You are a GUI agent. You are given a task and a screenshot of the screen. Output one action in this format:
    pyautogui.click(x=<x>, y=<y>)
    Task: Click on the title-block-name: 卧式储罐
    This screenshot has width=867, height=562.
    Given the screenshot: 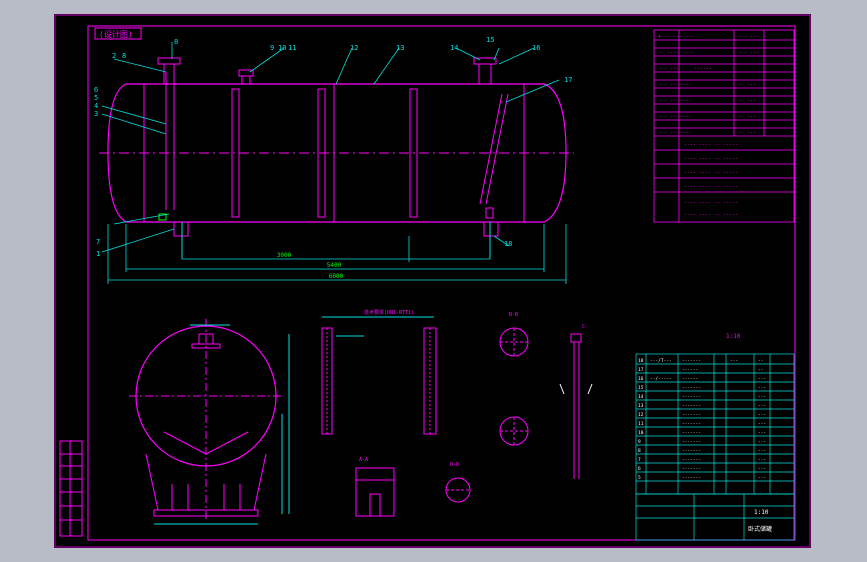 What is the action you would take?
    pyautogui.click(x=760, y=529)
    